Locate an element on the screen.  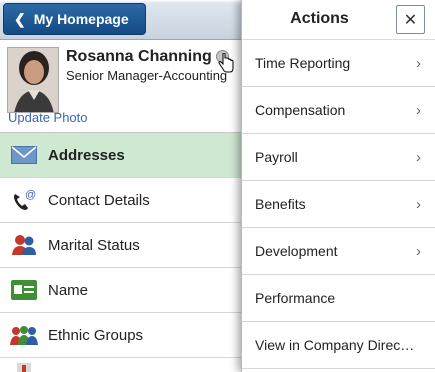
action-compensation: Compensation › is located at coordinates (338, 110).